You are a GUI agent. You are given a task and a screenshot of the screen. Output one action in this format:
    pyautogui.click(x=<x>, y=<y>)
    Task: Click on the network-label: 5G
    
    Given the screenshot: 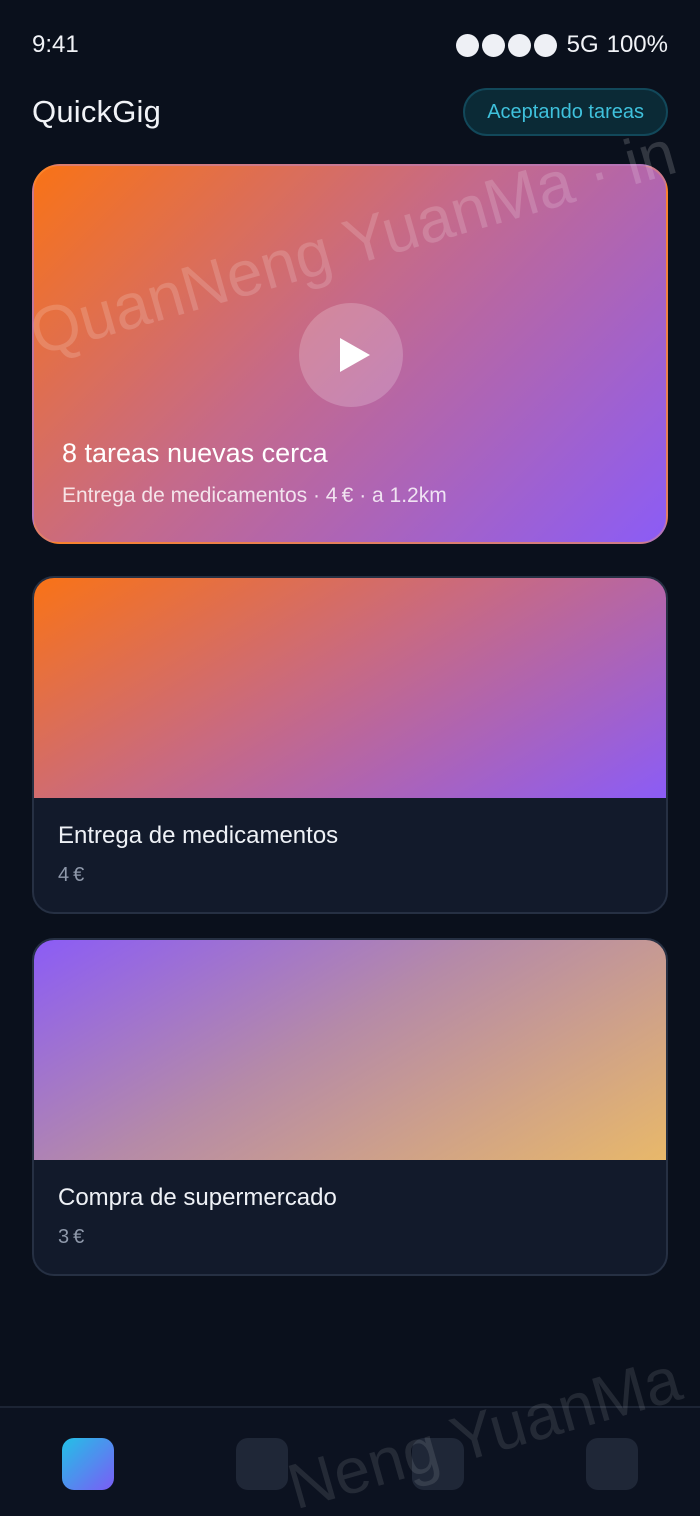 What is the action you would take?
    pyautogui.click(x=582, y=44)
    